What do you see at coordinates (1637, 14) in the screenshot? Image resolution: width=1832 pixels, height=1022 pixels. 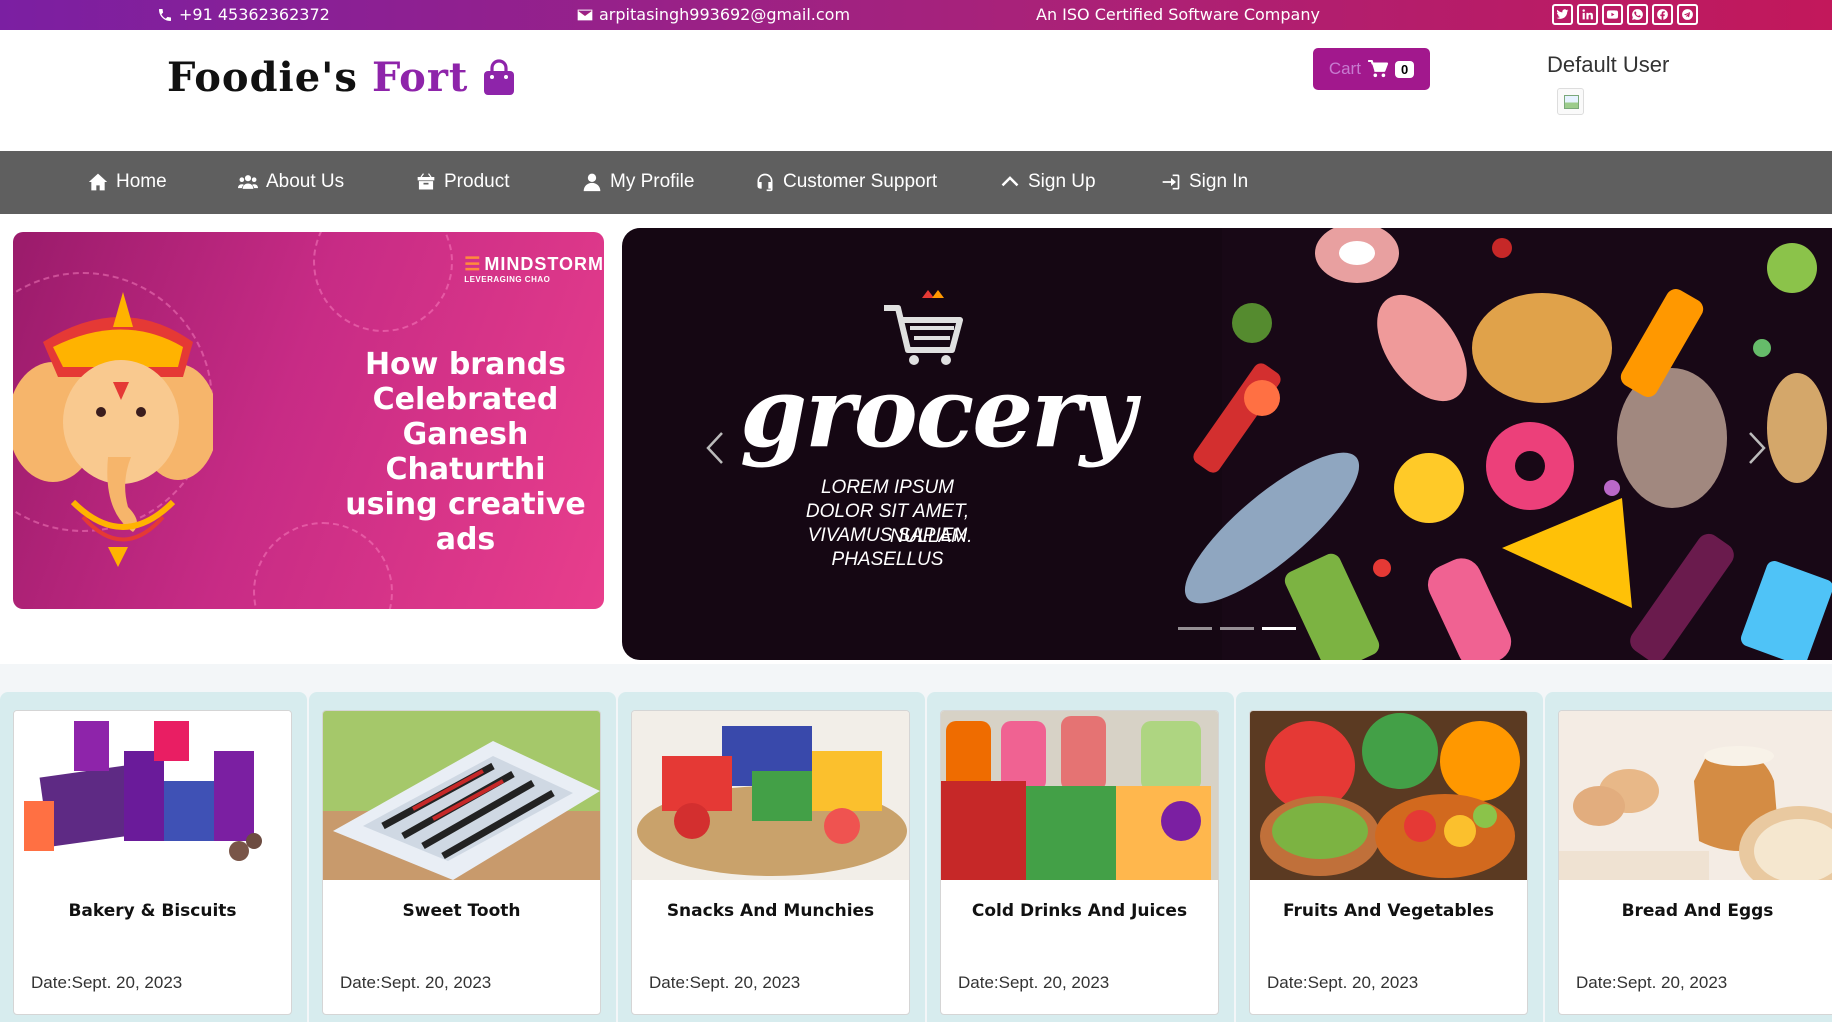 I see `whatsapp-icon` at bounding box center [1637, 14].